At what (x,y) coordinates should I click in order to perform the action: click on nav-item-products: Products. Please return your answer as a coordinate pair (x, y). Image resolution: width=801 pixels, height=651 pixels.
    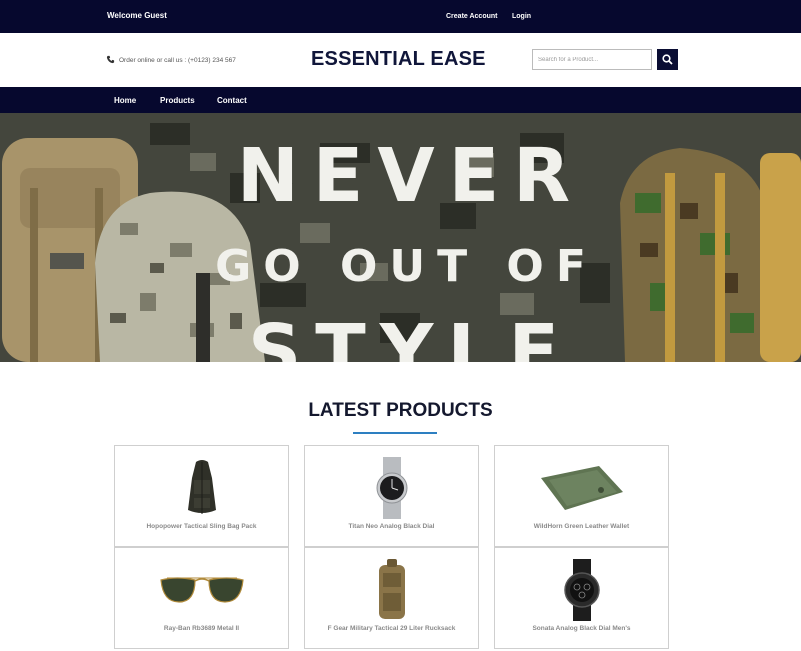
    Looking at the image, I should click on (177, 100).